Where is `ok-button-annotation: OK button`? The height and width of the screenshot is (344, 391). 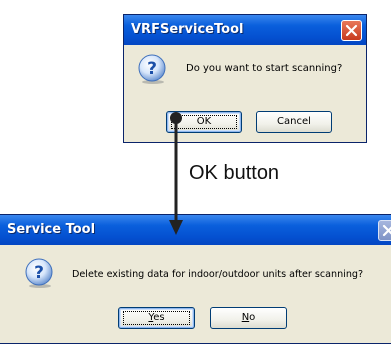
ok-button-annotation: OK button is located at coordinates (234, 173).